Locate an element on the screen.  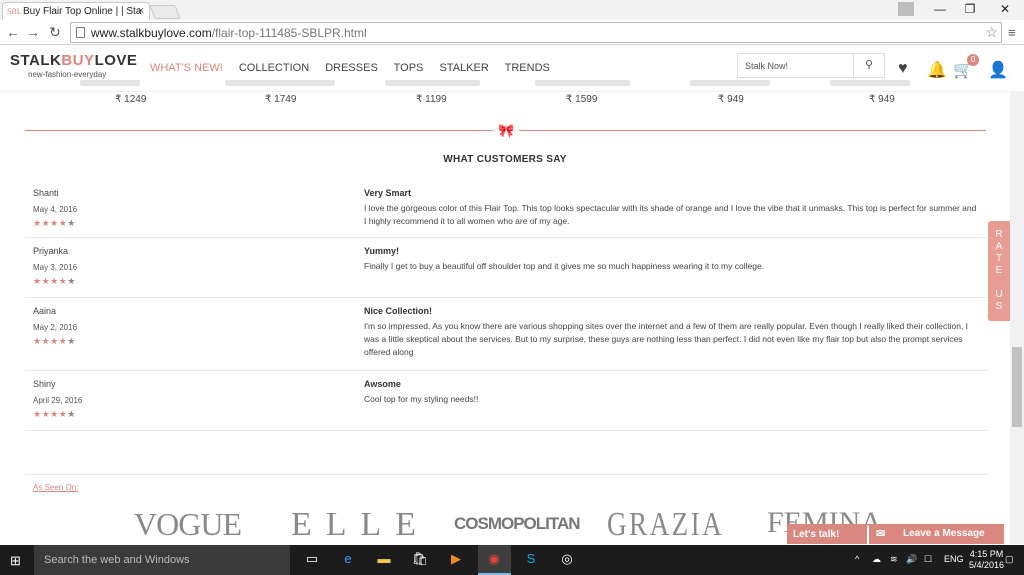
taskbar-clock: 4:15 PM 5/4/2016 is located at coordinates (986, 560).